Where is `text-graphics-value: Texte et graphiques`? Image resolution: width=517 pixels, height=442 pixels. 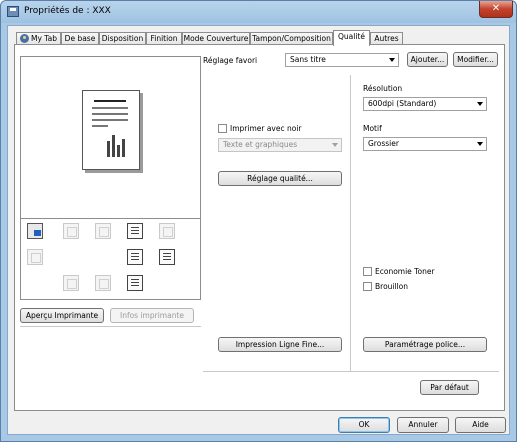
text-graphics-value: Texte et graphiques is located at coordinates (260, 144).